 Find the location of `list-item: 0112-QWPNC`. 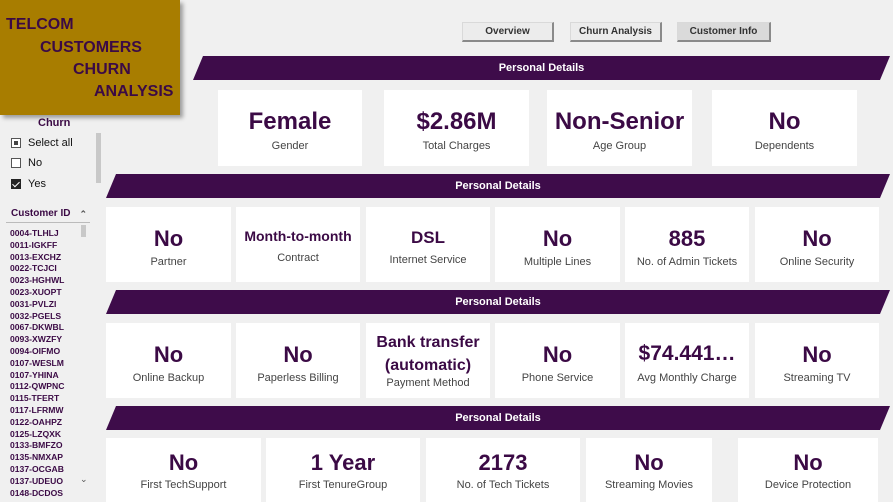

list-item: 0112-QWPNC is located at coordinates (46, 387).